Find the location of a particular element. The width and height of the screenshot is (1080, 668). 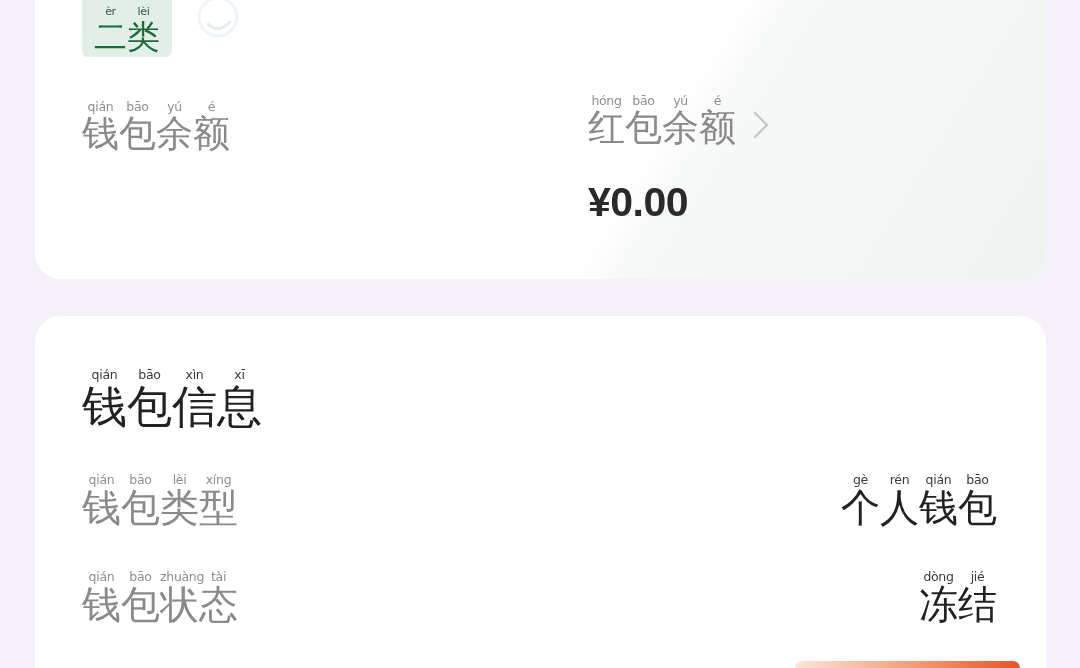

chevron-right-icon is located at coordinates (761, 125).